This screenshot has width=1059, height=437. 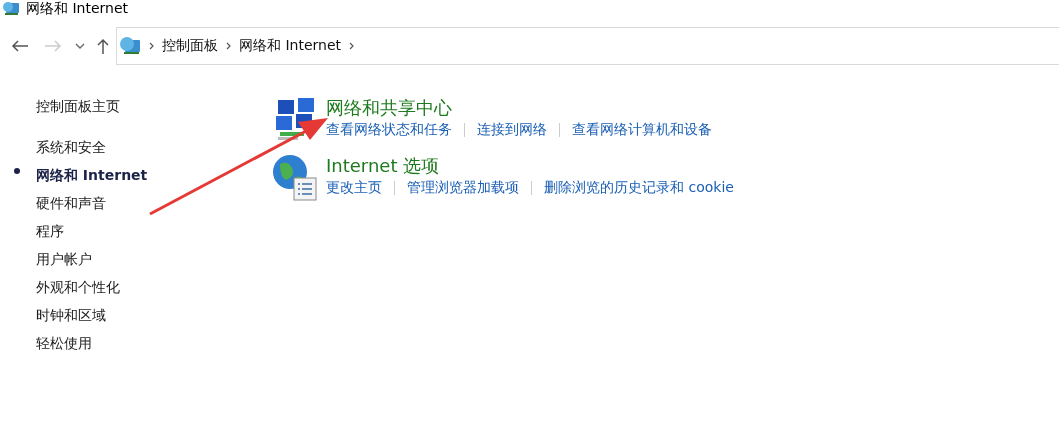 I want to click on sidebar-item: 轻松使用, so click(x=64, y=343).